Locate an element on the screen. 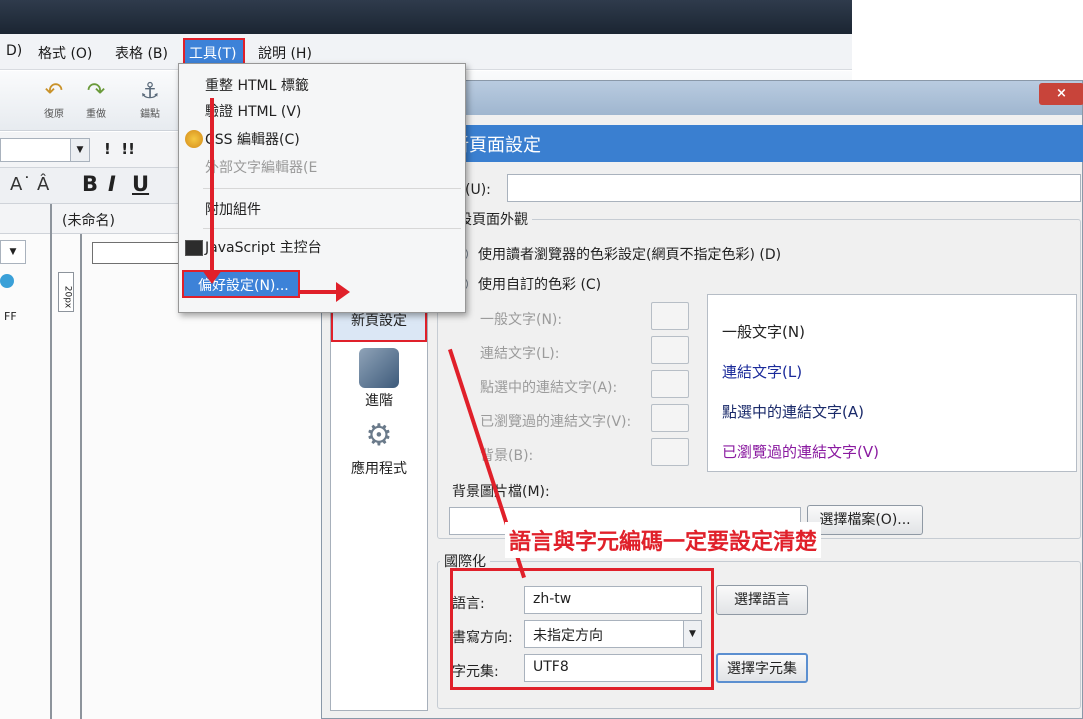 The width and height of the screenshot is (1083, 719). color-preview: 一般文字(N) 連結文字(L) 點選中的連結文字(A) 已瀏覽過的連結文字(V) is located at coordinates (892, 383).